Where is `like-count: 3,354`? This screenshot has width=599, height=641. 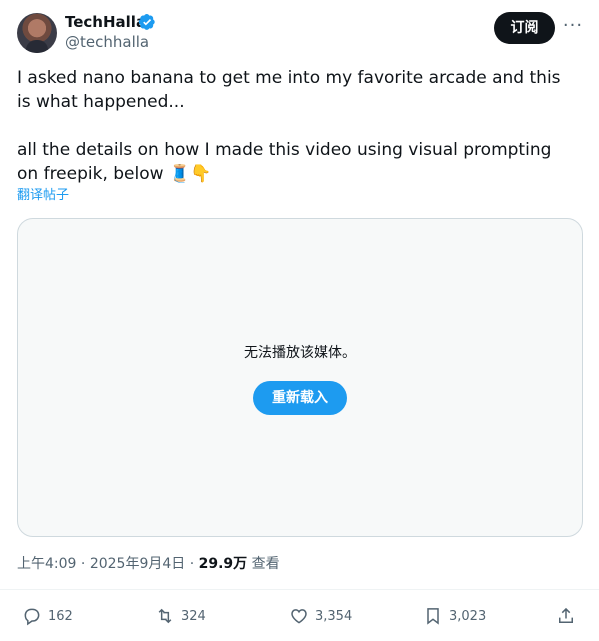
like-count: 3,354 is located at coordinates (334, 616).